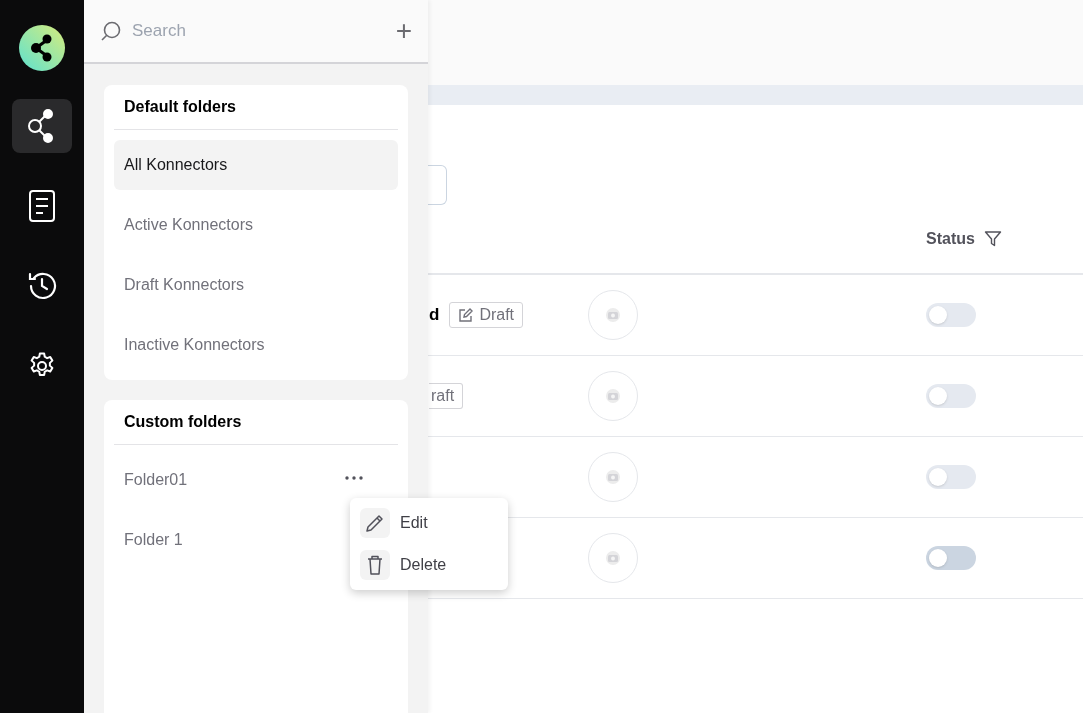 Image resolution: width=1083 pixels, height=713 pixels. What do you see at coordinates (256, 32) in the screenshot?
I see `search-field: Search +` at bounding box center [256, 32].